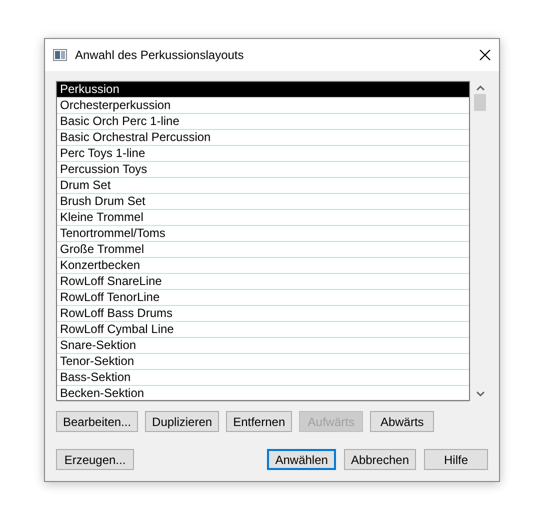 This screenshot has width=555, height=526. I want to click on list-item: Percussion Toys, so click(263, 170).